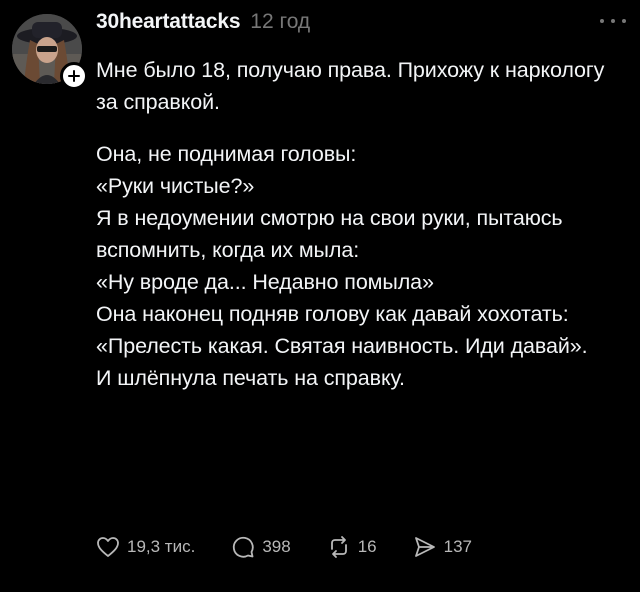 The image size is (640, 592). Describe the element at coordinates (302, 547) in the screenshot. I see `action-bar: 19,3 тис. 398 16 137` at that location.